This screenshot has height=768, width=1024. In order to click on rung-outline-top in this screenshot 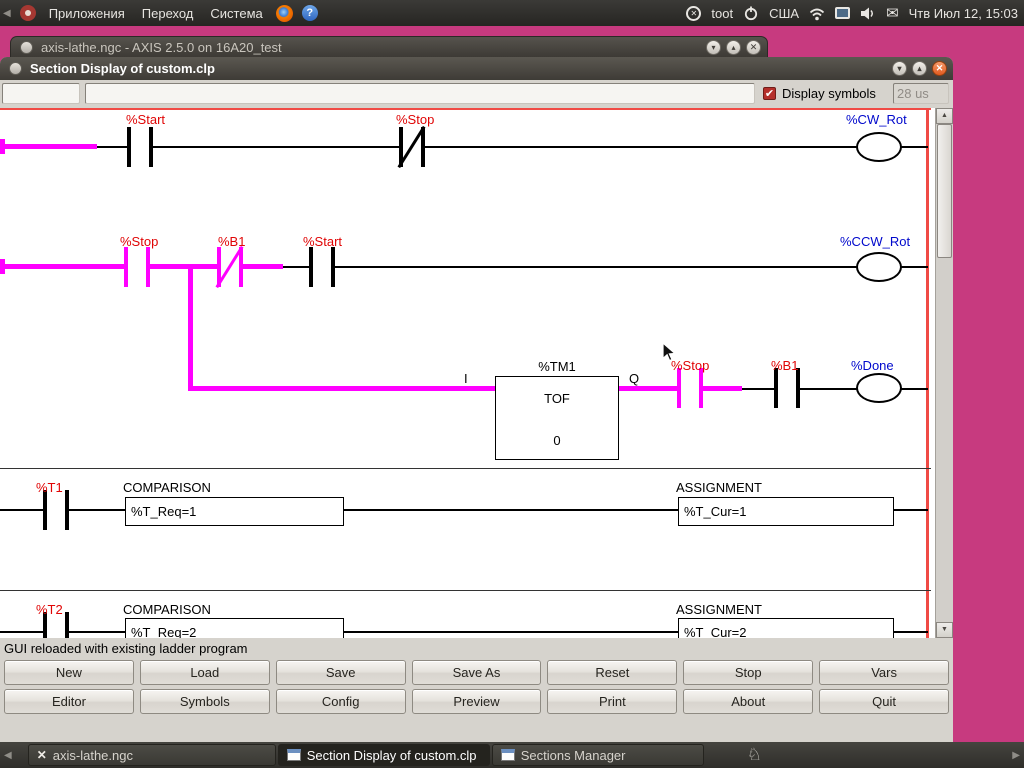, I will do `click(465, 109)`.